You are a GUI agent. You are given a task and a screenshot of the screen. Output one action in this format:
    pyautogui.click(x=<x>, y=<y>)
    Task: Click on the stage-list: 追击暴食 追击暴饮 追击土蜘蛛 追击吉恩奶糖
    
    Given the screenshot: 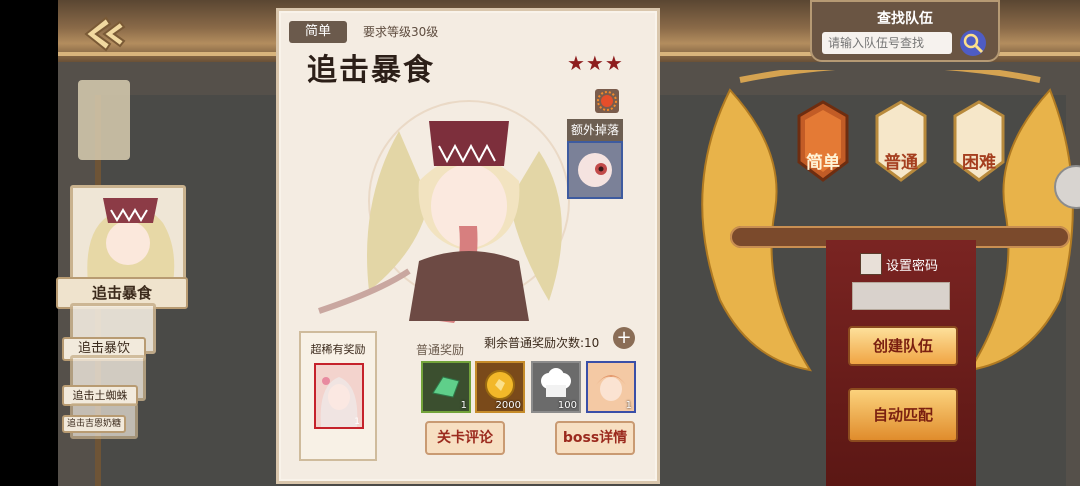 What is the action you would take?
    pyautogui.click(x=133, y=307)
    